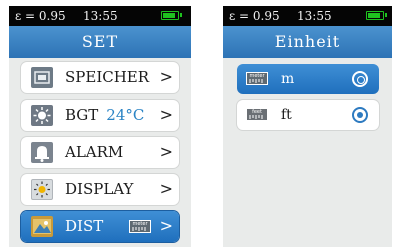 This screenshot has width=410, height=249. I want to click on menu-item-label: DISPLAY, so click(99, 189).